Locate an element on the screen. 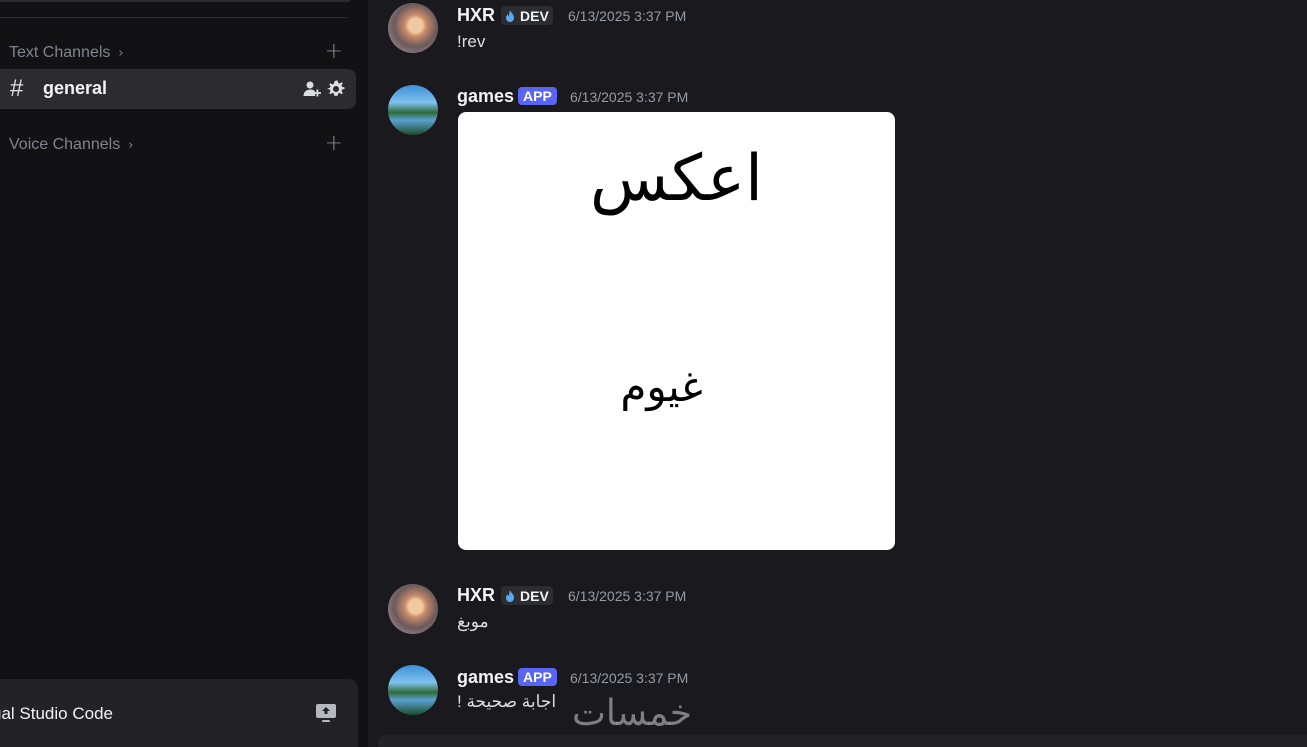 The width and height of the screenshot is (1307, 747). image-word-bottom: غيوم is located at coordinates (661, 386).